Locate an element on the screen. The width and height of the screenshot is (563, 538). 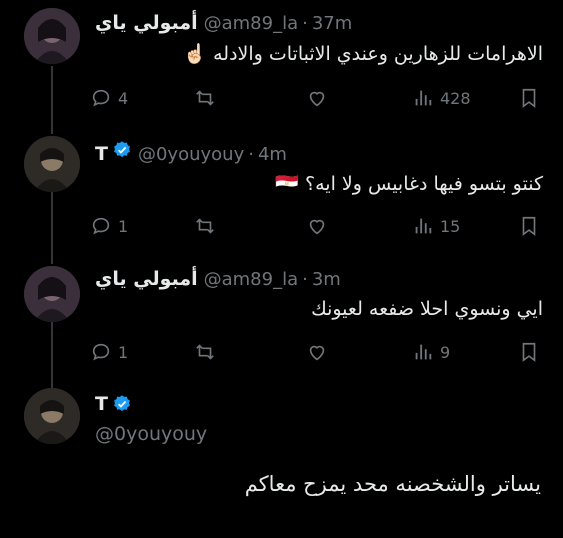
action-bar: 1 9 is located at coordinates (317, 352).